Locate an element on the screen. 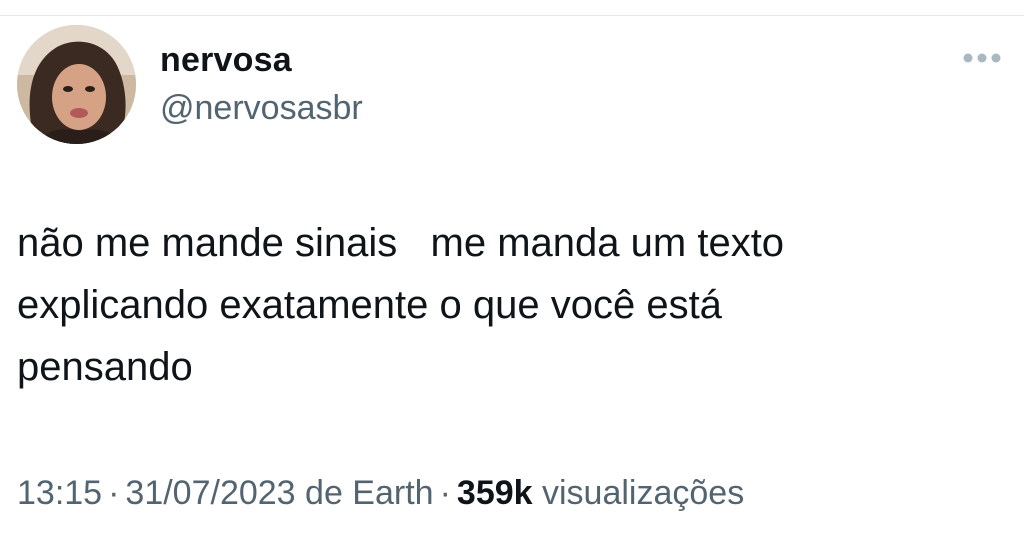 This screenshot has width=1024, height=539. tweet-source: de Earth is located at coordinates (369, 493).